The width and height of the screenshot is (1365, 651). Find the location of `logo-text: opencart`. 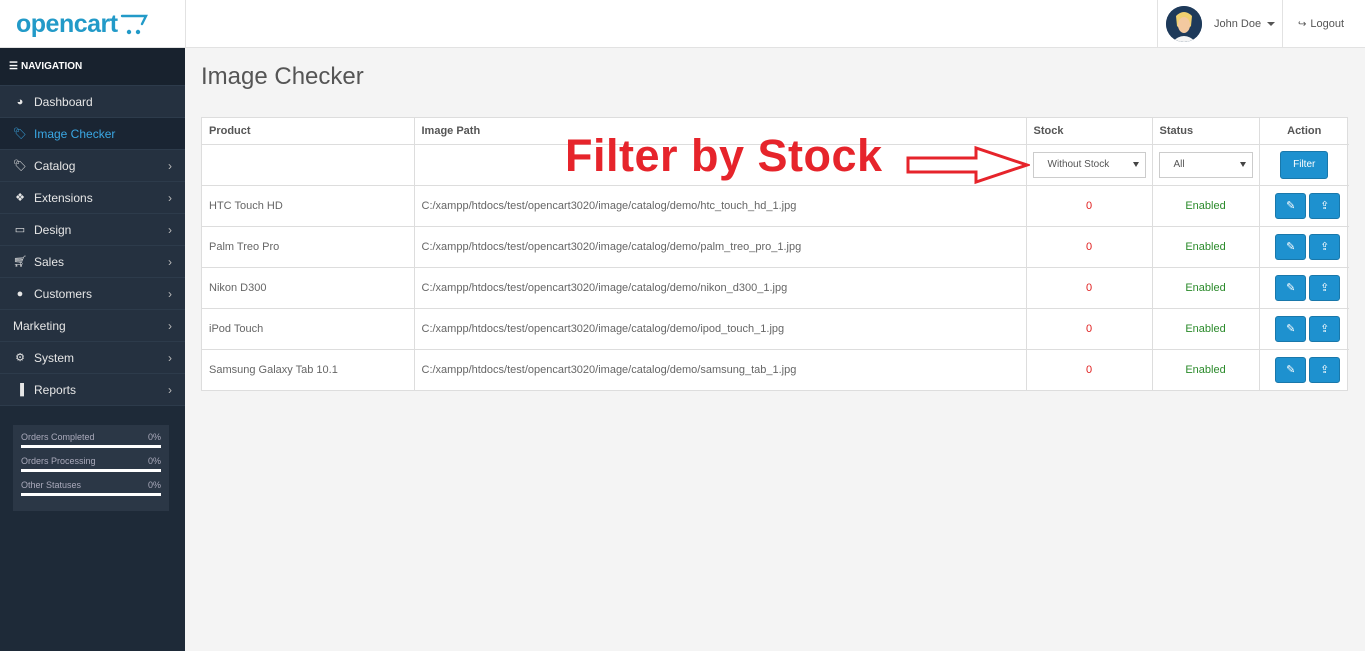

logo-text: opencart is located at coordinates (67, 24).